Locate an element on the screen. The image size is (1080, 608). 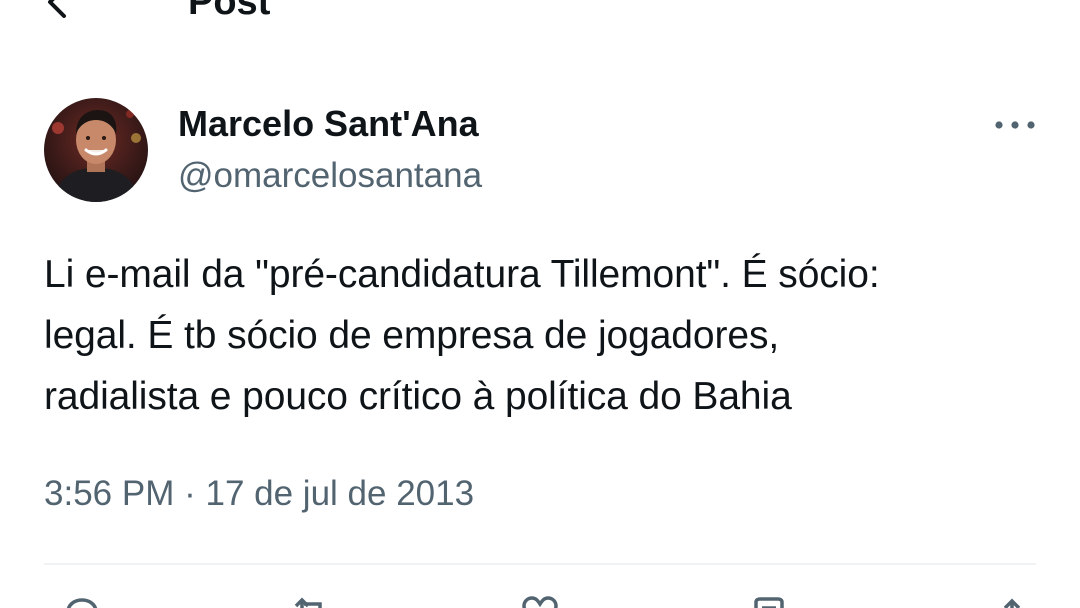
tweet-timestamp: 3:56 PM · 17 de jul de 2013 is located at coordinates (259, 494).